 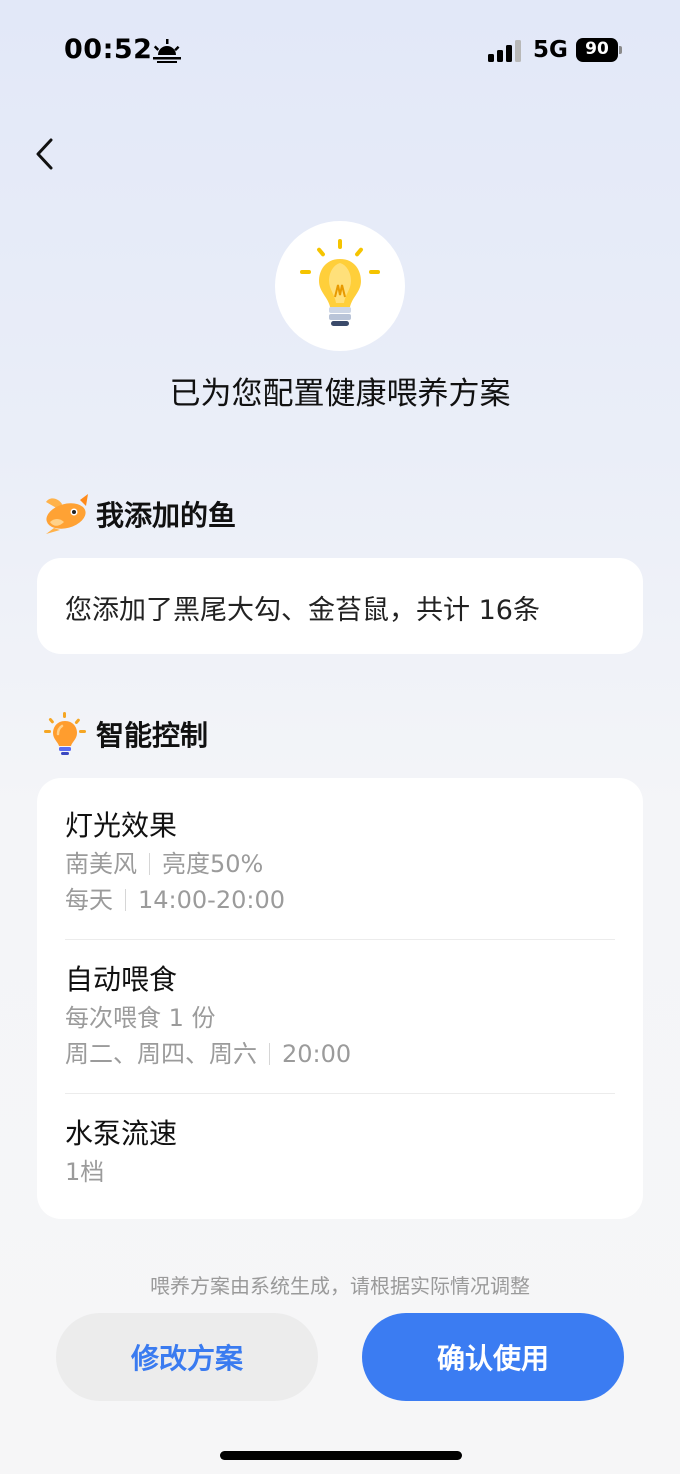 I want to click on lighting-days: 每天, so click(x=89, y=900).